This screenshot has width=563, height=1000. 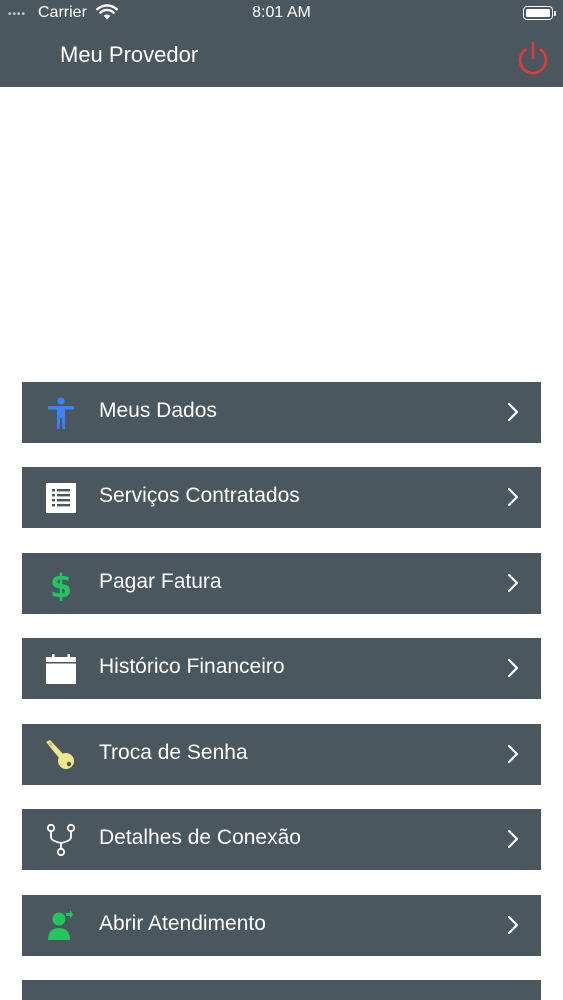 What do you see at coordinates (199, 495) in the screenshot?
I see `menu-item-label: Serviços Contratados` at bounding box center [199, 495].